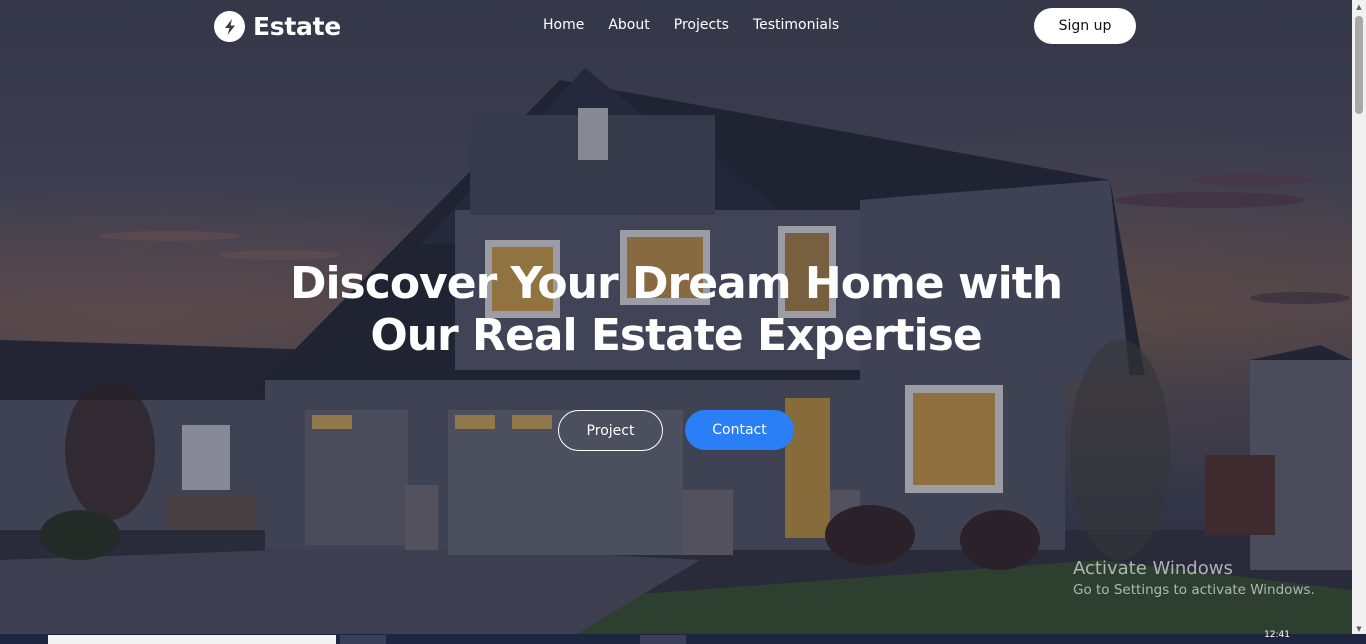 Image resolution: width=1366 pixels, height=644 pixels. What do you see at coordinates (676, 335) in the screenshot?
I see `hero-title-line-2: Our Real Estate Expertise` at bounding box center [676, 335].